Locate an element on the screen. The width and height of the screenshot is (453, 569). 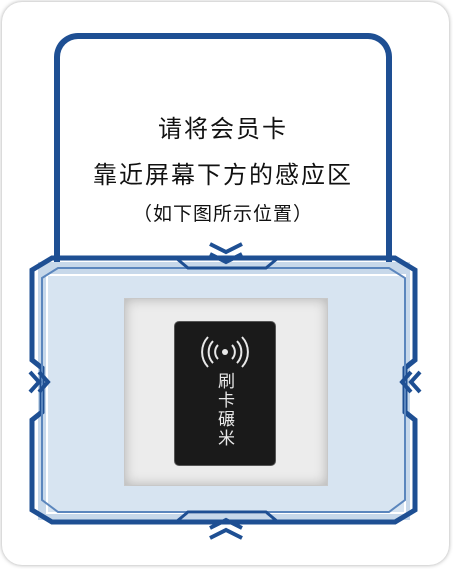
rfid-signal-icon is located at coordinates (225, 352).